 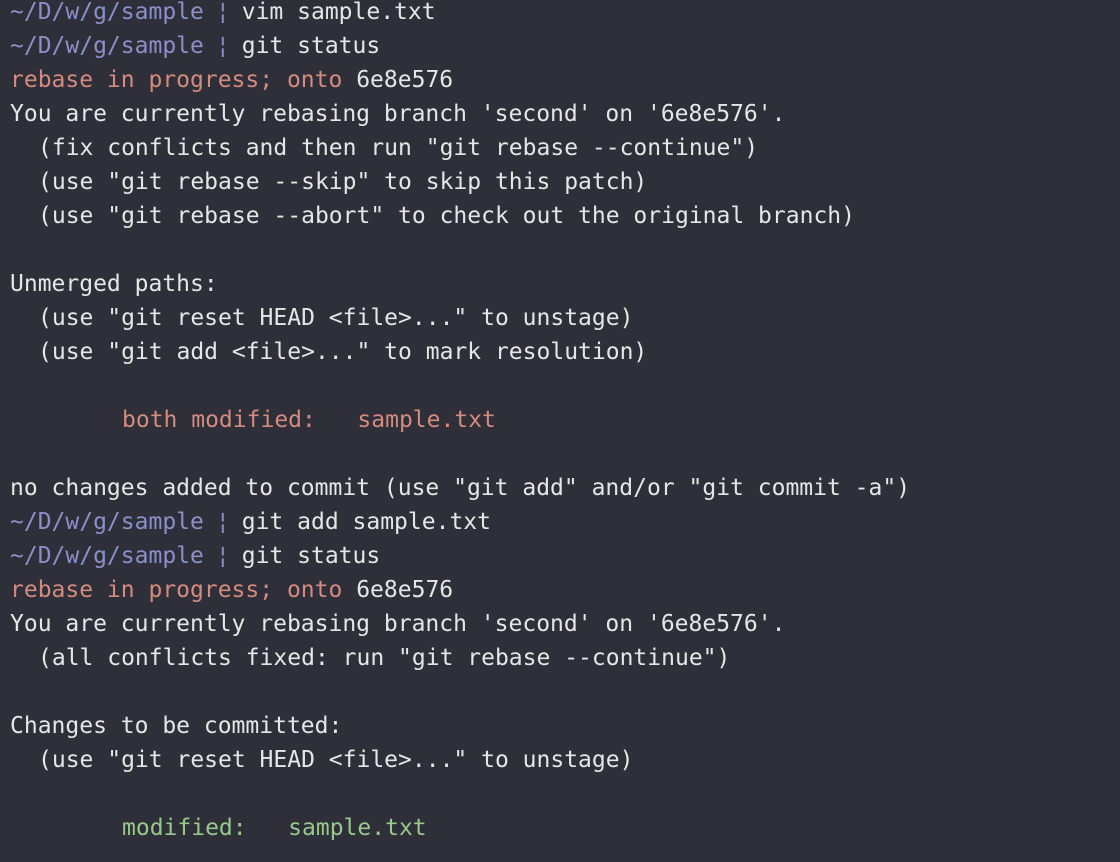 I want to click on file-state: modified:, so click(x=184, y=828).